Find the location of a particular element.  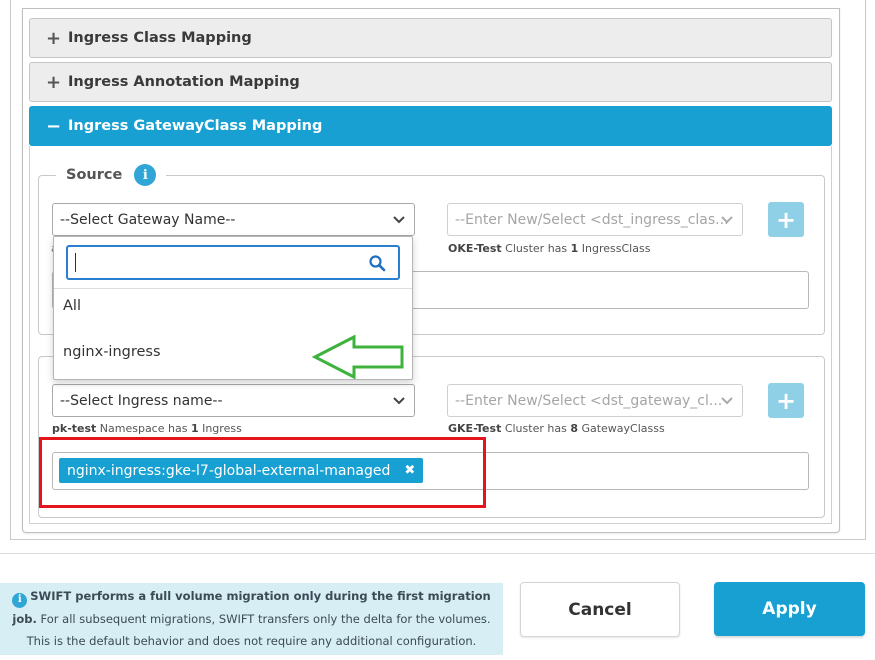

namespace-name: pk-test is located at coordinates (74, 428).